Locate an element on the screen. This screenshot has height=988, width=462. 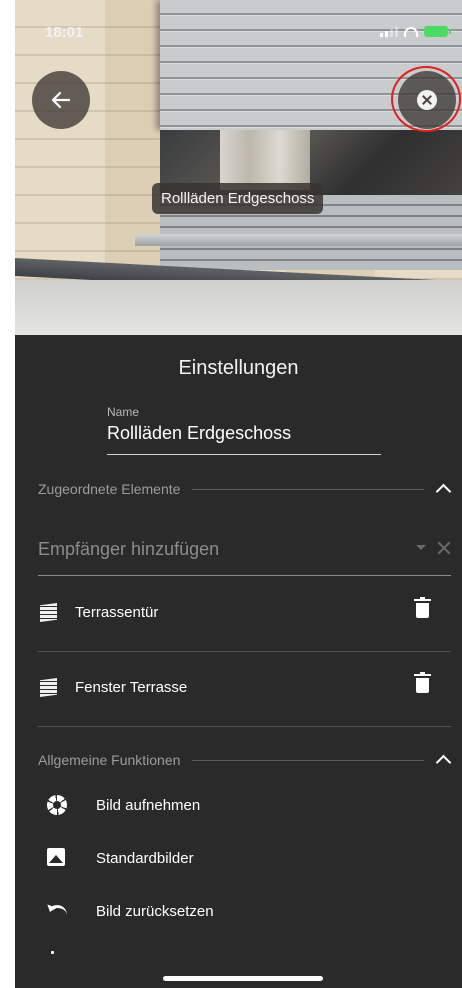
close-icon is located at coordinates (427, 100).